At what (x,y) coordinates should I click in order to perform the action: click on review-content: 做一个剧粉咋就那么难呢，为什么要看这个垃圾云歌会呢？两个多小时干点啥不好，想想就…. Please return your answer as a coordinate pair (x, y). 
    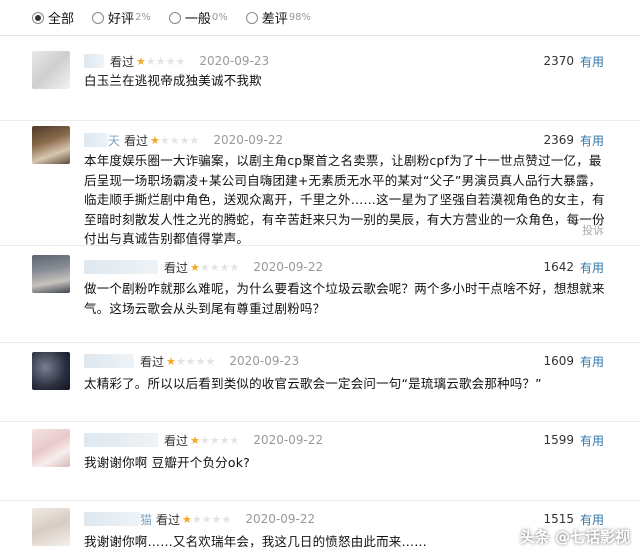
    Looking at the image, I should click on (344, 298).